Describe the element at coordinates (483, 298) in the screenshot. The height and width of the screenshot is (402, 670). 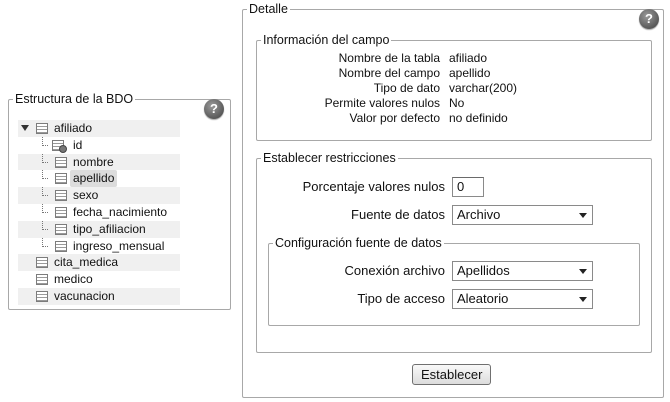
I see `access-type-value: Aleatorio` at that location.